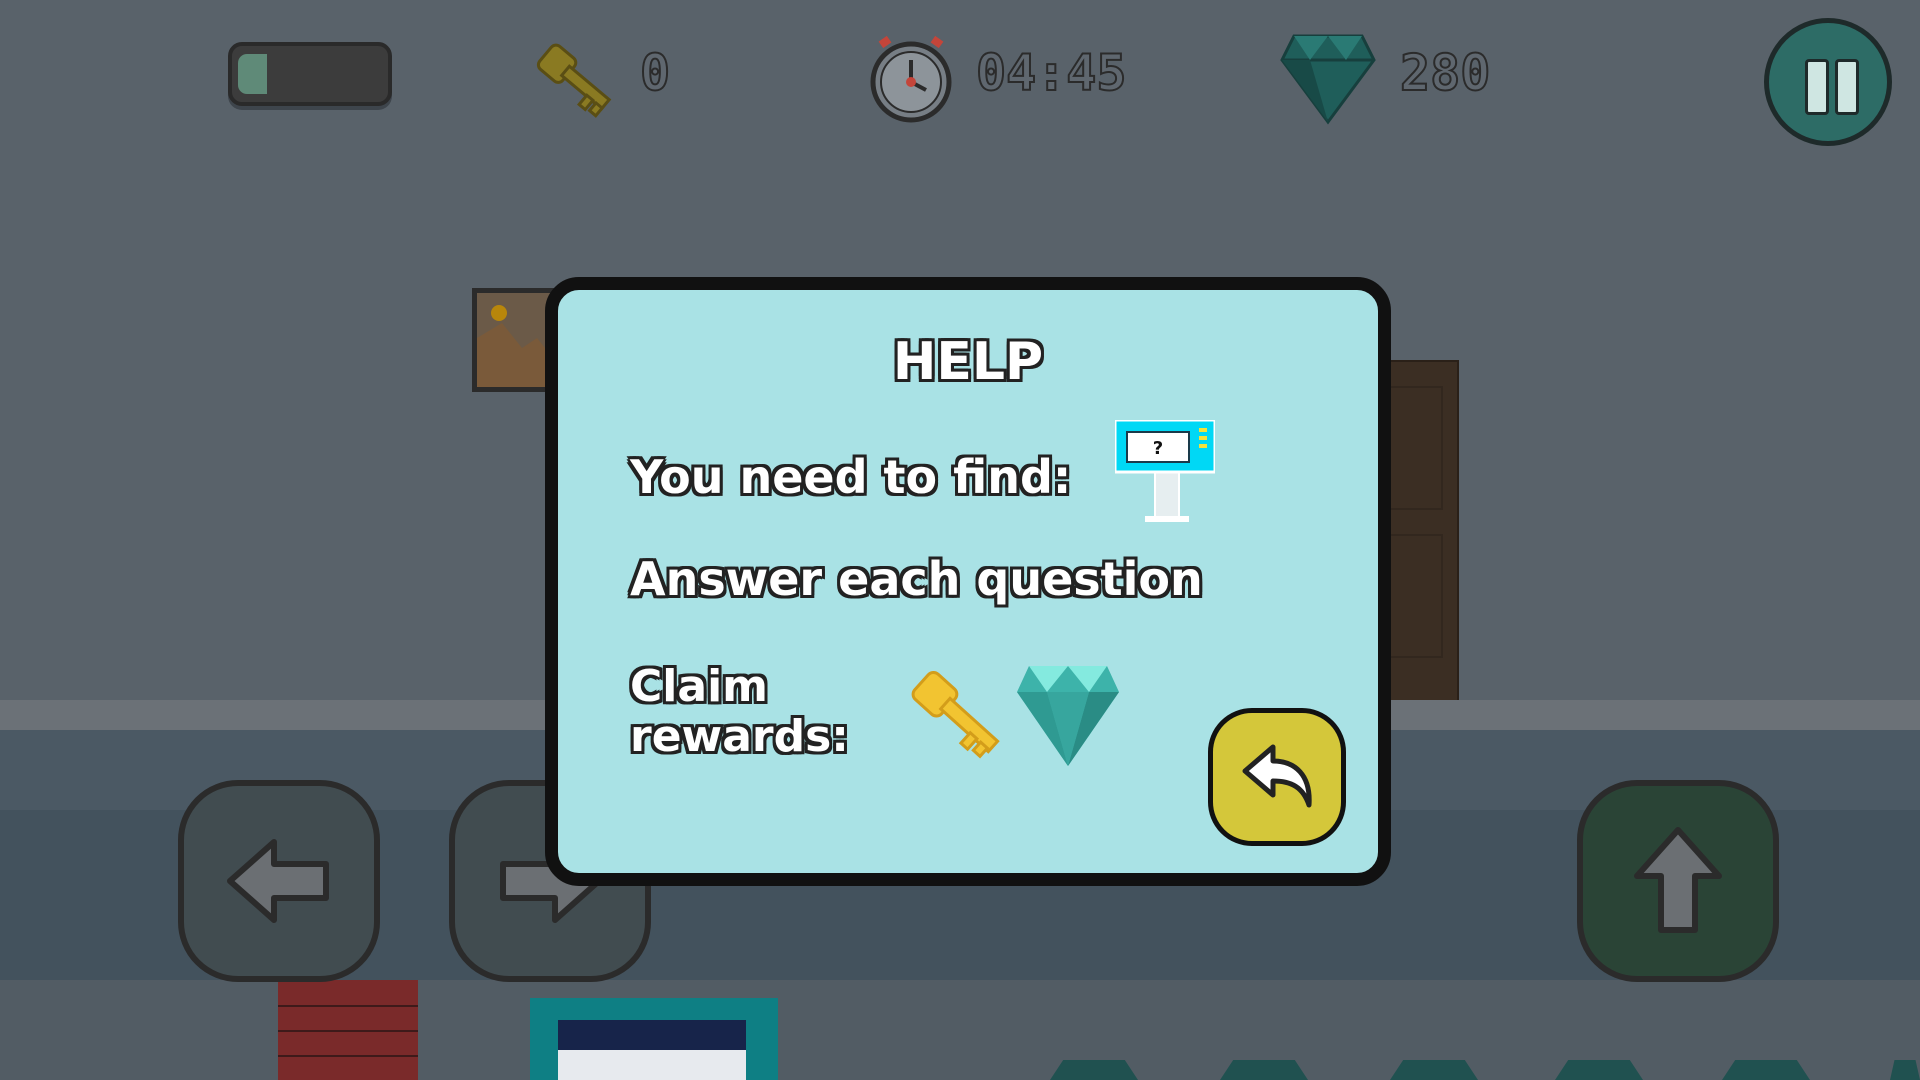  I want to click on energy-bar, so click(310, 74).